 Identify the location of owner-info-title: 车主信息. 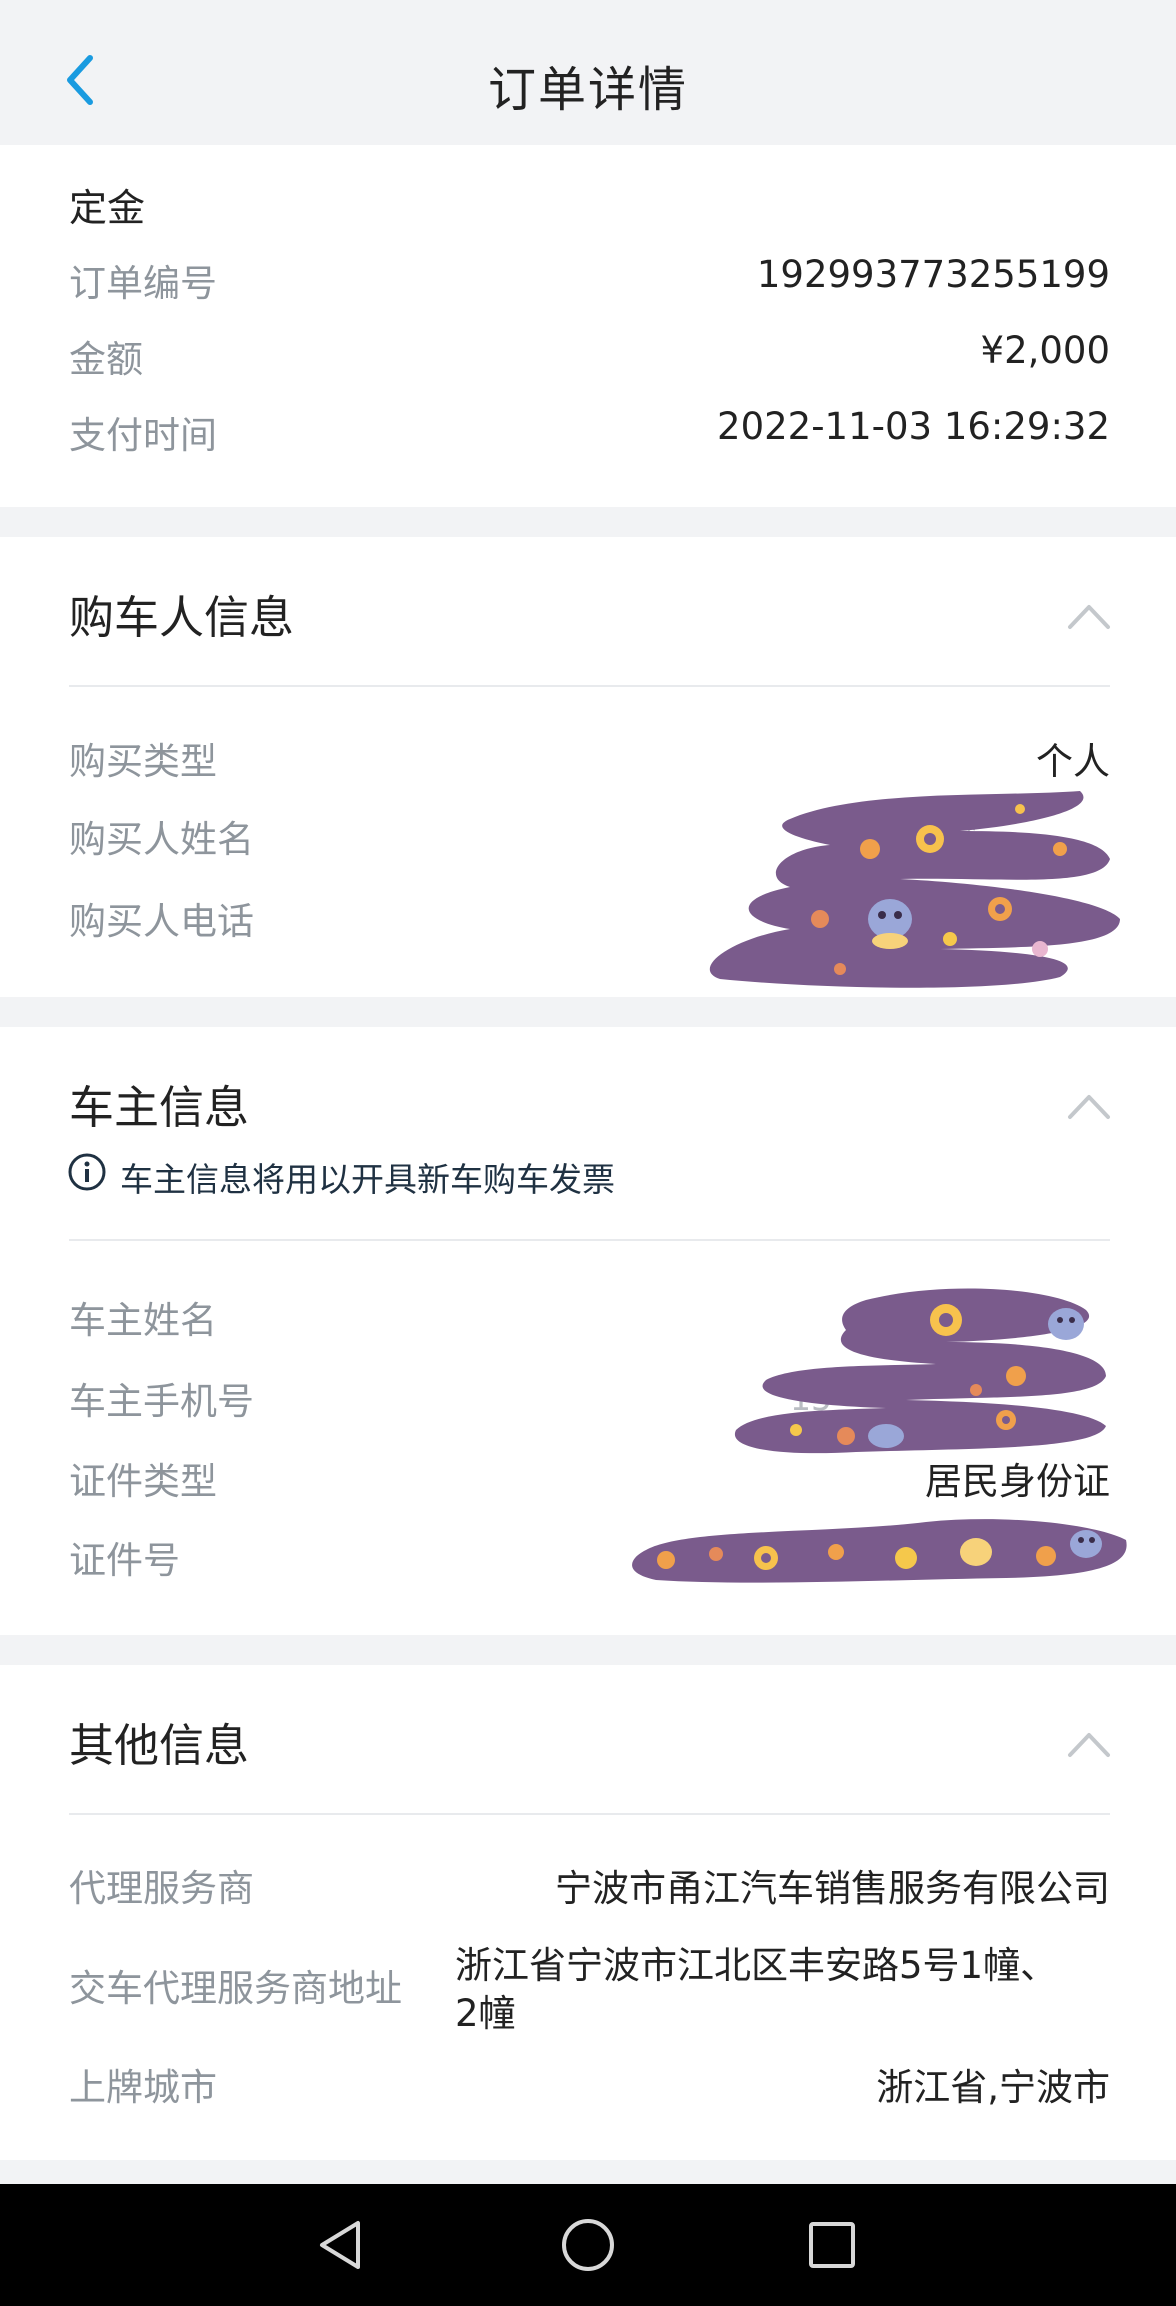
(159, 1107).